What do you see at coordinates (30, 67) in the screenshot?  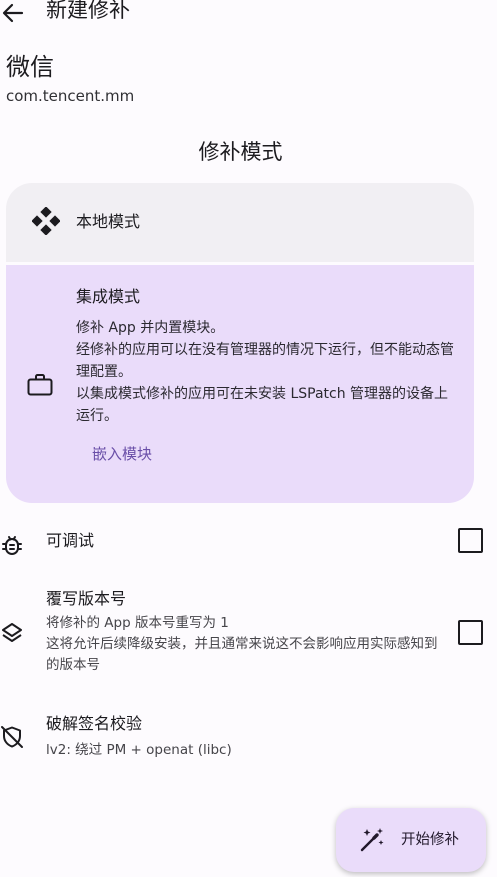 I see `app-name: 微信` at bounding box center [30, 67].